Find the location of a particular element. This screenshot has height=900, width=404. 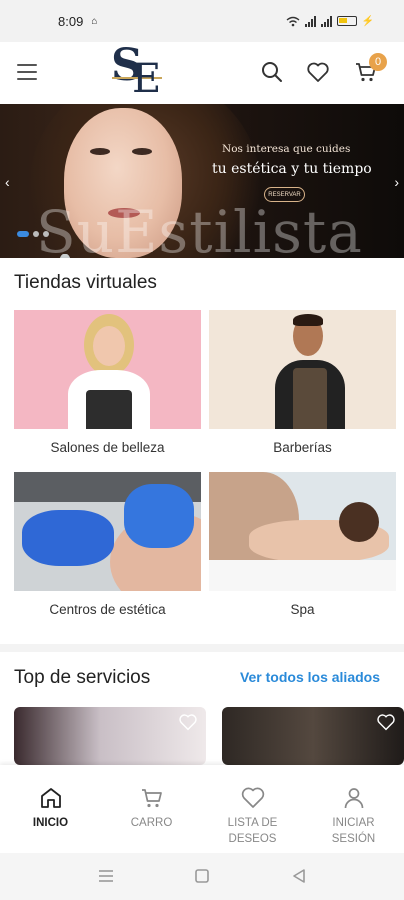

back-icon is located at coordinates (299, 876).